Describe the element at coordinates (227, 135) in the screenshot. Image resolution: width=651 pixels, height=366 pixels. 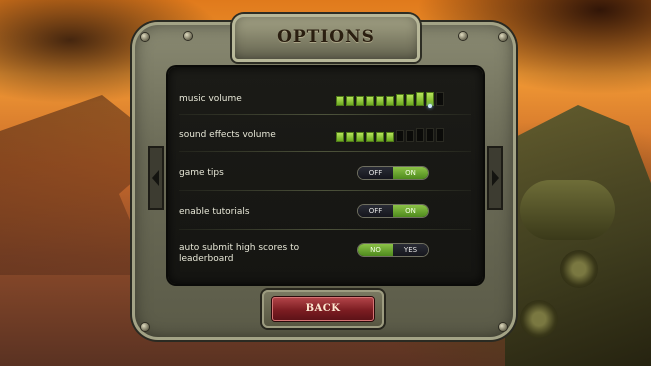
I see `sound-effects-volume-label: sound effects volume` at that location.